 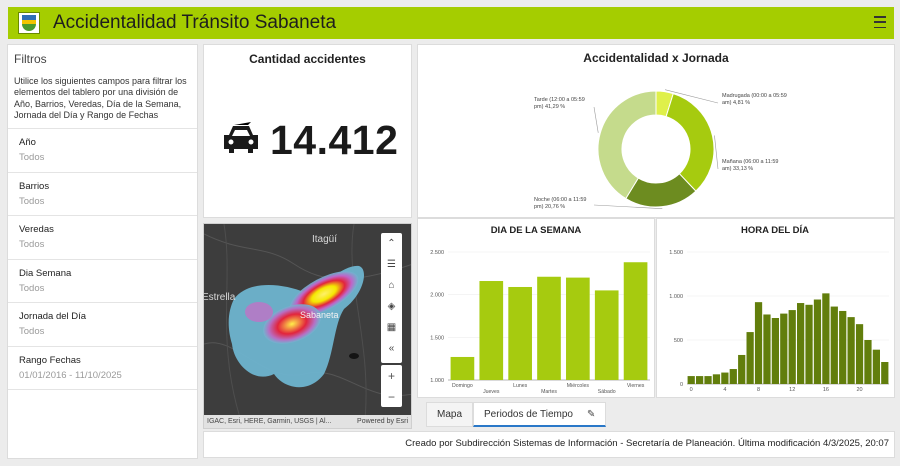 I want to click on tab-periodos-de-tiempo: Periodos de Tiempo ✎, so click(x=540, y=414).